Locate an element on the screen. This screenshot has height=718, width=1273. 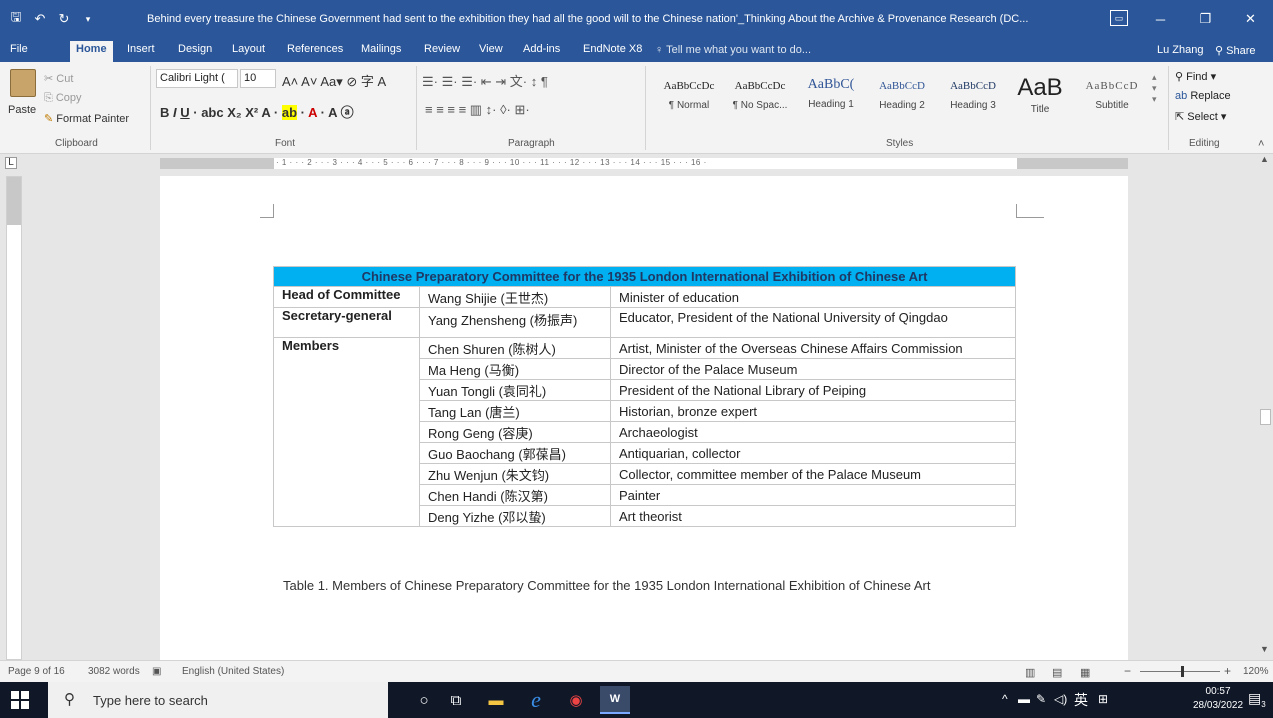
web-layout-icon: ▦ is located at coordinates (1085, 672).